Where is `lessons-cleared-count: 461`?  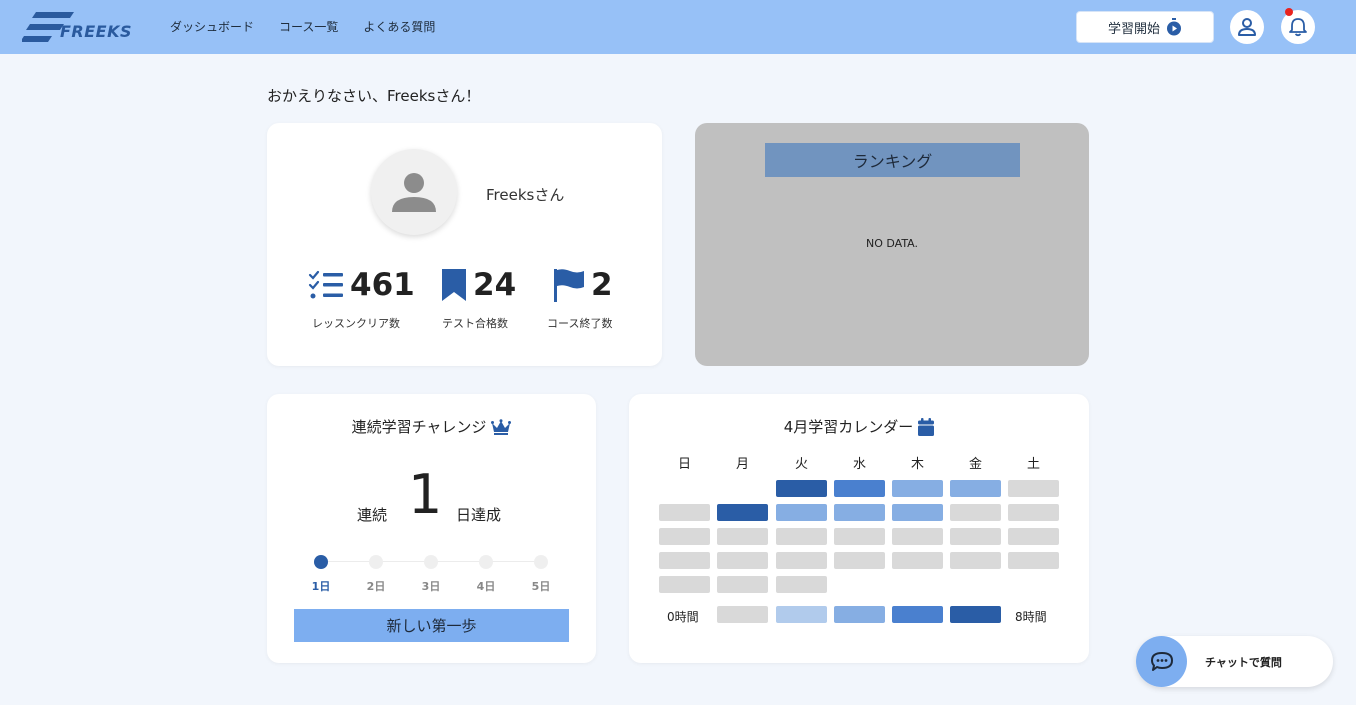
lessons-cleared-count: 461 is located at coordinates (382, 284).